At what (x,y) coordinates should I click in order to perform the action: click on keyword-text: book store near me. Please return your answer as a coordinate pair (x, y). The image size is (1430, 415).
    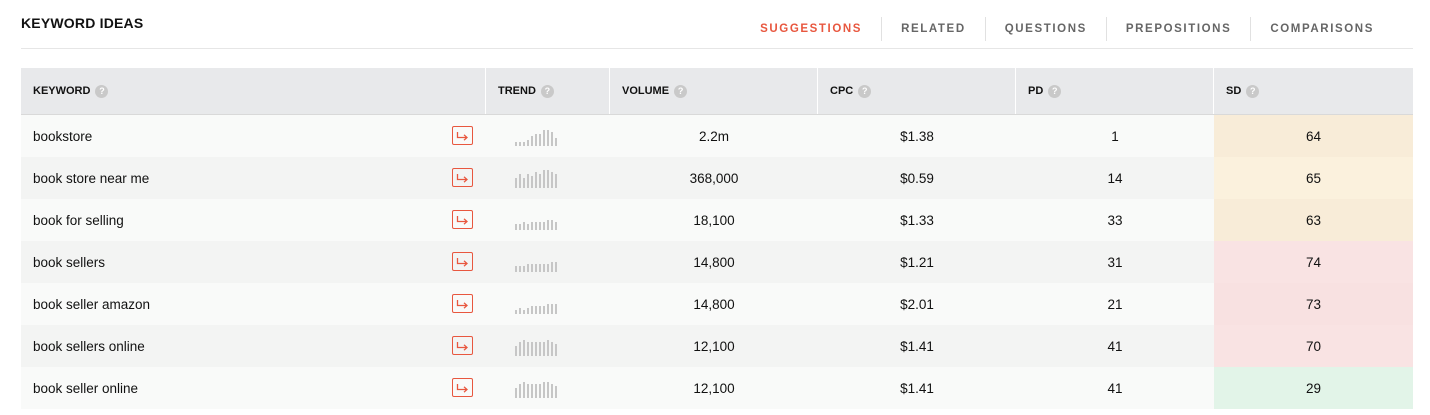
    Looking at the image, I should click on (91, 178).